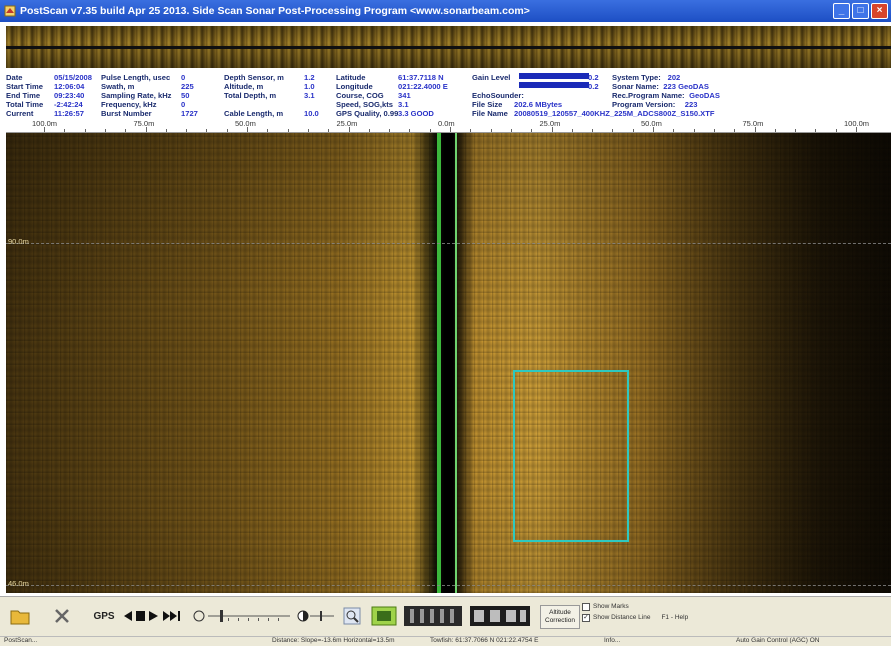  What do you see at coordinates (309, 86) in the screenshot?
I see `info-value: 1.0` at bounding box center [309, 86].